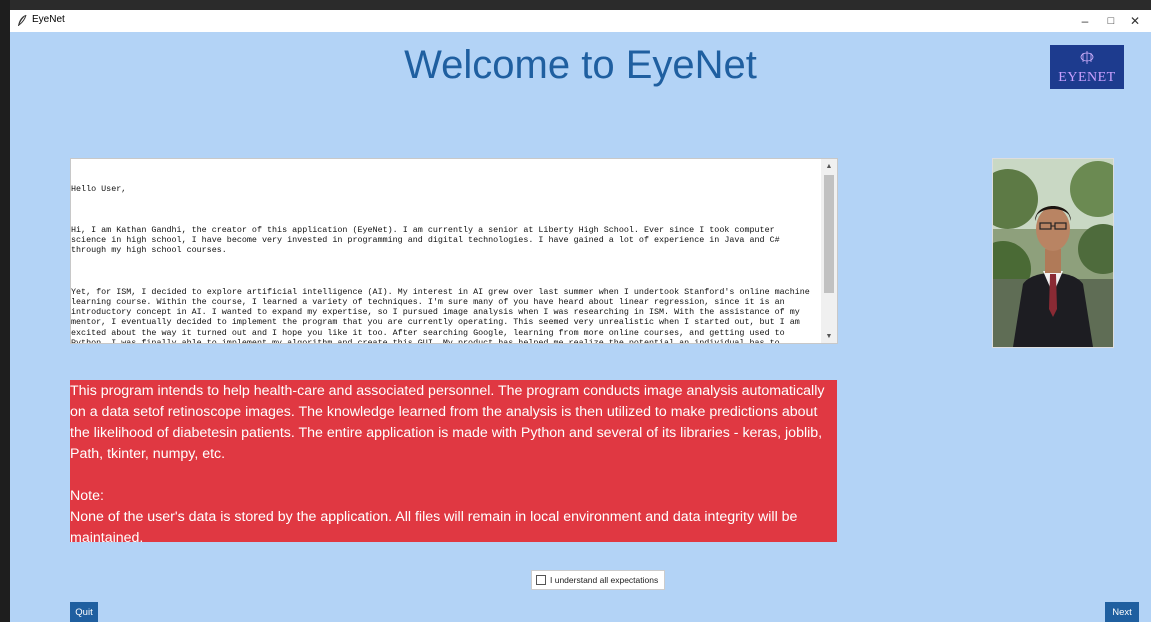  Describe the element at coordinates (604, 580) in the screenshot. I see `agreement-label: I understand all expectations` at that location.